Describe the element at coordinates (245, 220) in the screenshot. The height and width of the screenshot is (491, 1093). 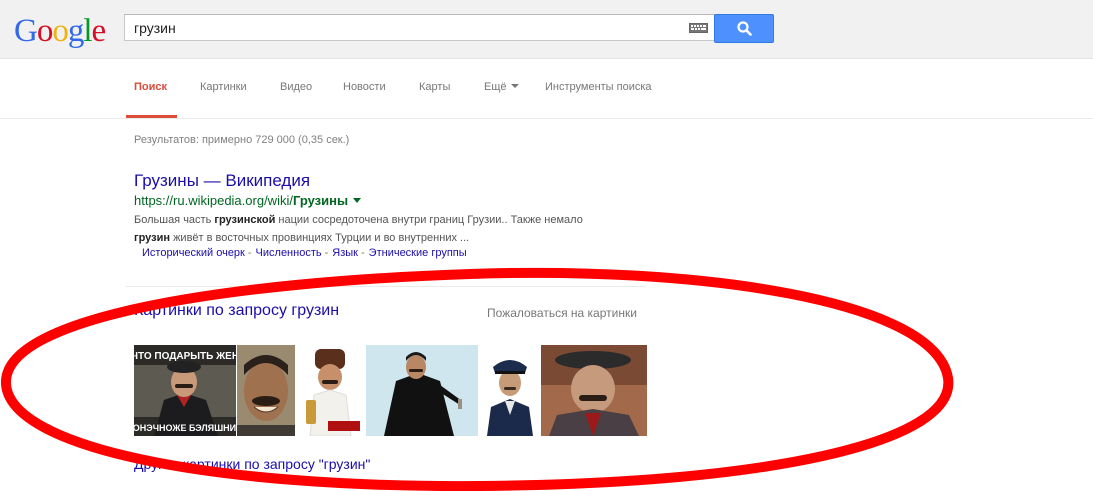
I see `snippet-highlight: грузинской` at that location.